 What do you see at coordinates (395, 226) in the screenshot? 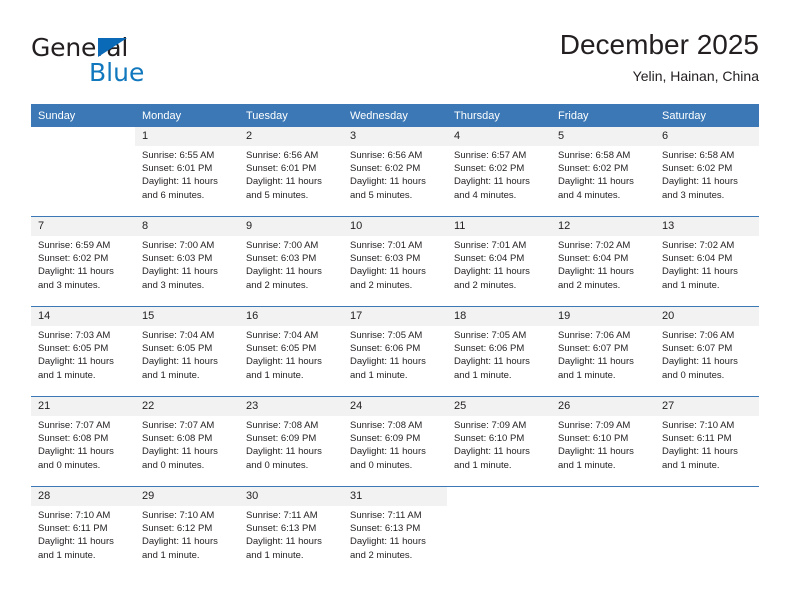
I see `day-number: 10` at bounding box center [395, 226].